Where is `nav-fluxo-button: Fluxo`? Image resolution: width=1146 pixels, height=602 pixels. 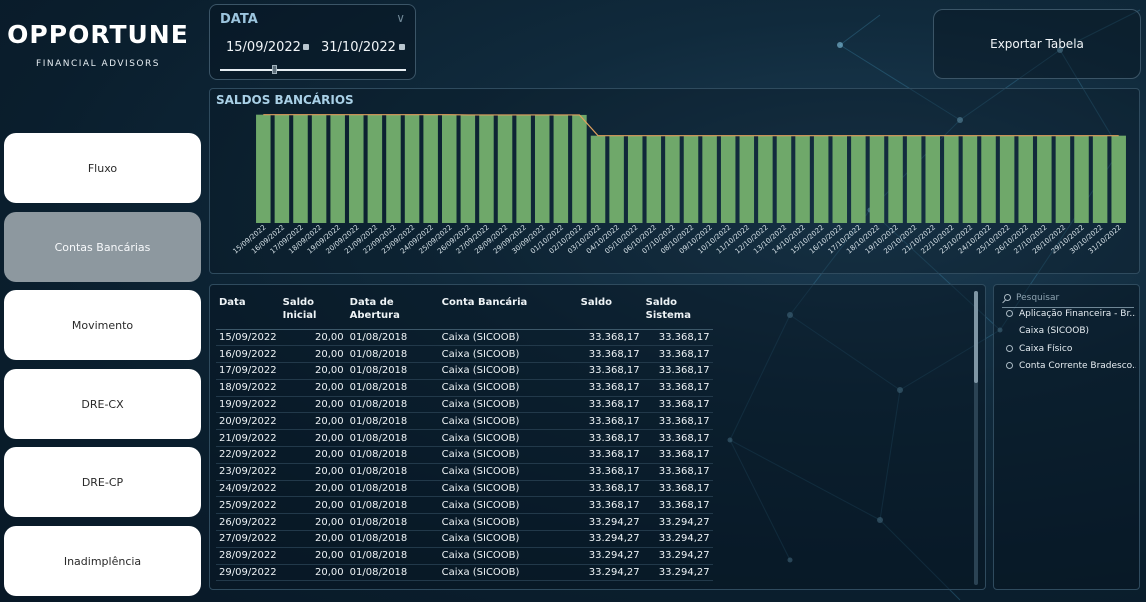 nav-fluxo-button: Fluxo is located at coordinates (102, 168).